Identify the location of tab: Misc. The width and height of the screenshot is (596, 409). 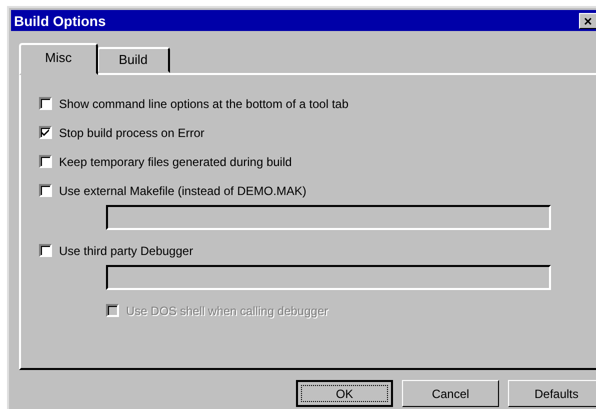
(58, 59).